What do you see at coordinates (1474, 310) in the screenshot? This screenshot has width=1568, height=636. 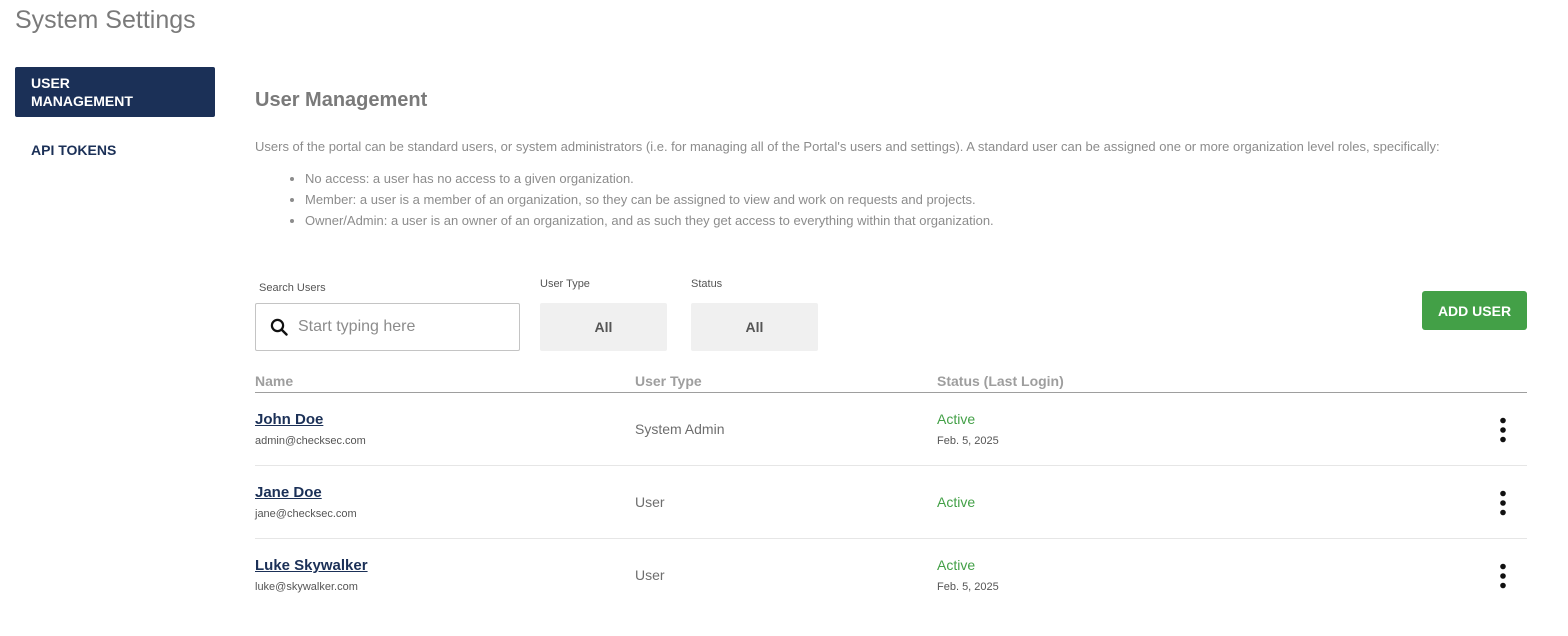 I see `add-user-button: ADD USER` at bounding box center [1474, 310].